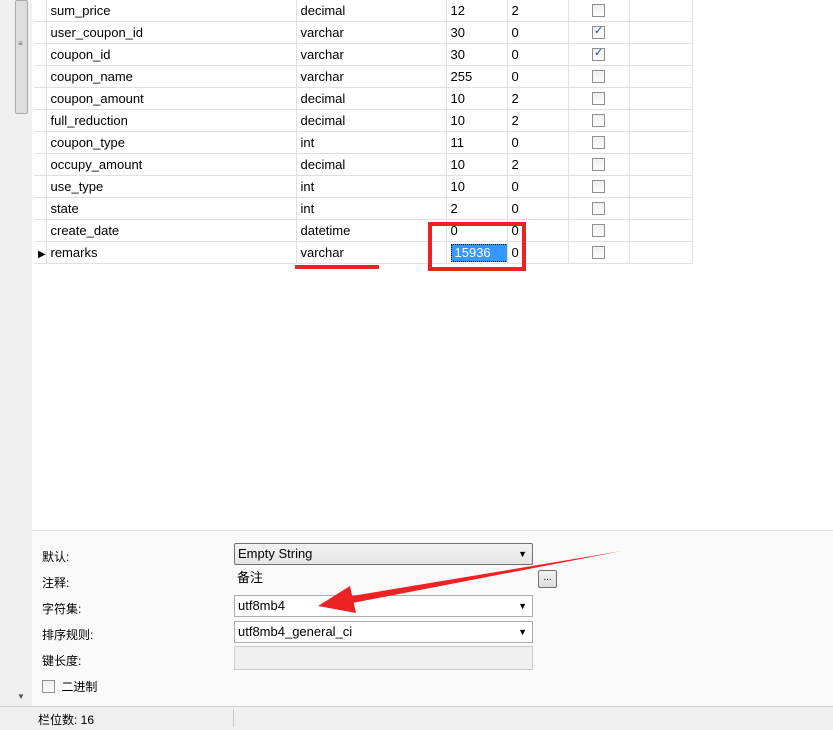  I want to click on default-select: Empty String ▼, so click(383, 554).